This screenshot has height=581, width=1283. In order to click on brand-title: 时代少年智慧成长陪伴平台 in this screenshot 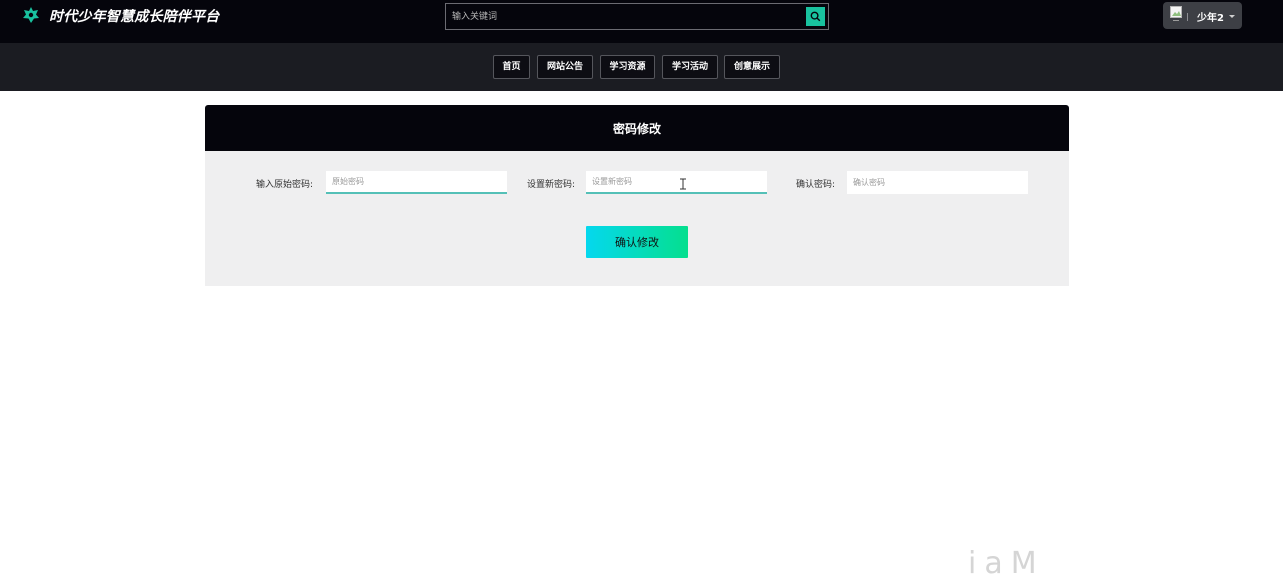, I will do `click(134, 16)`.